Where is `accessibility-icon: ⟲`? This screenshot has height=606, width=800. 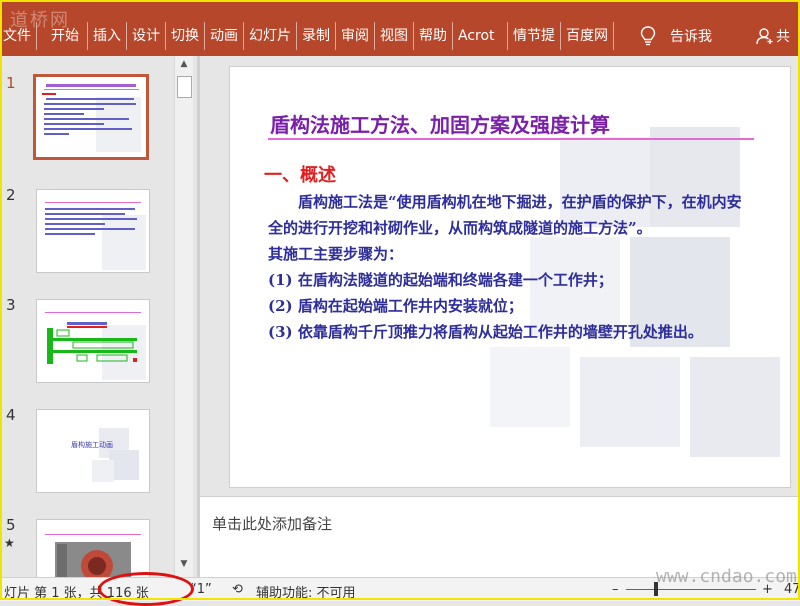 accessibility-icon: ⟲ is located at coordinates (237, 589).